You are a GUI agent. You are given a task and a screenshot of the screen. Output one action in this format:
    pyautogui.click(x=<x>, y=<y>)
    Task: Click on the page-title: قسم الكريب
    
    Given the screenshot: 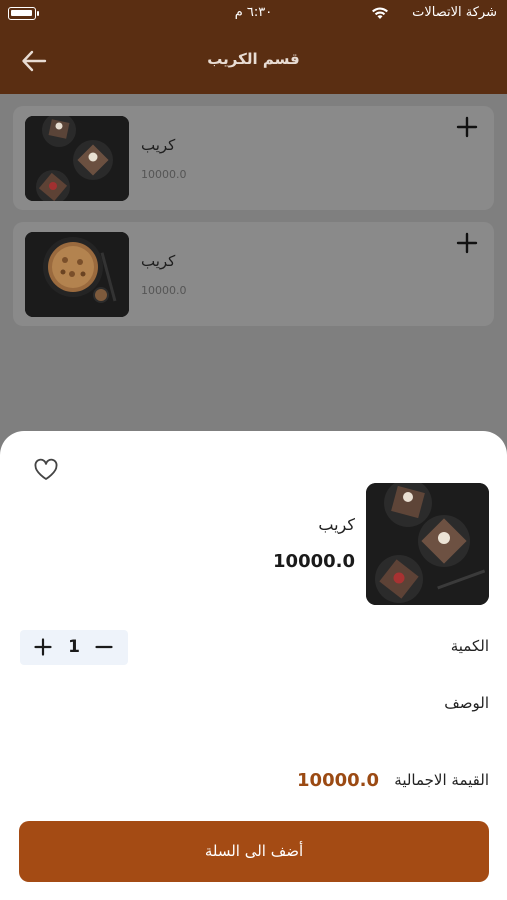 What is the action you would take?
    pyautogui.click(x=253, y=59)
    